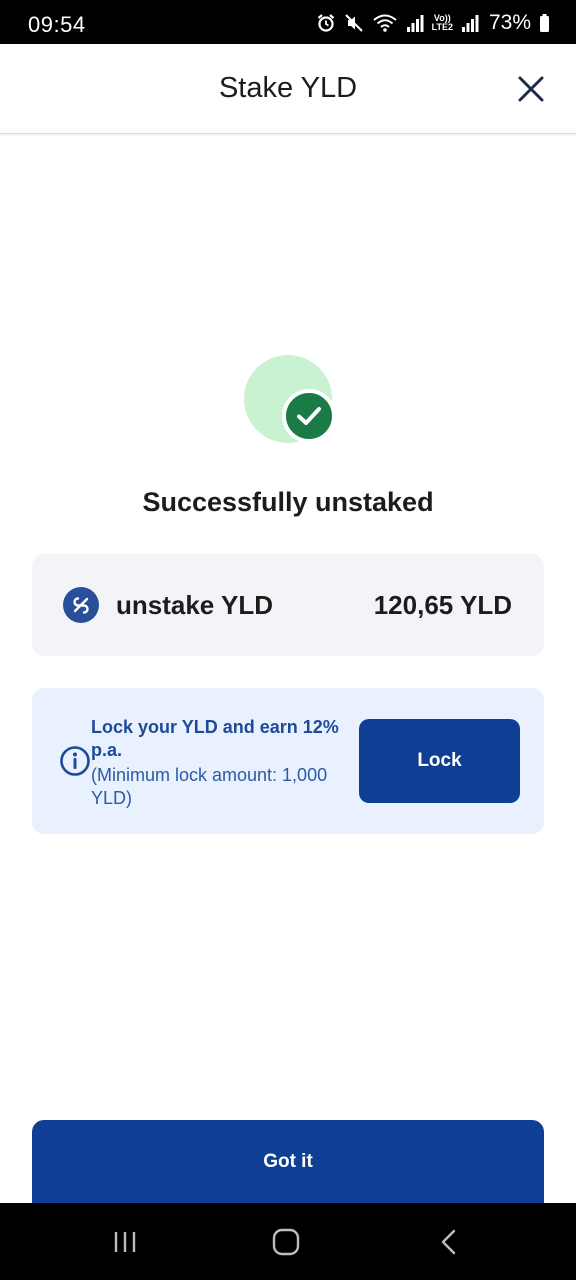 The image size is (576, 1280). I want to click on summary-amount: 120,65 YLD, so click(442, 605).